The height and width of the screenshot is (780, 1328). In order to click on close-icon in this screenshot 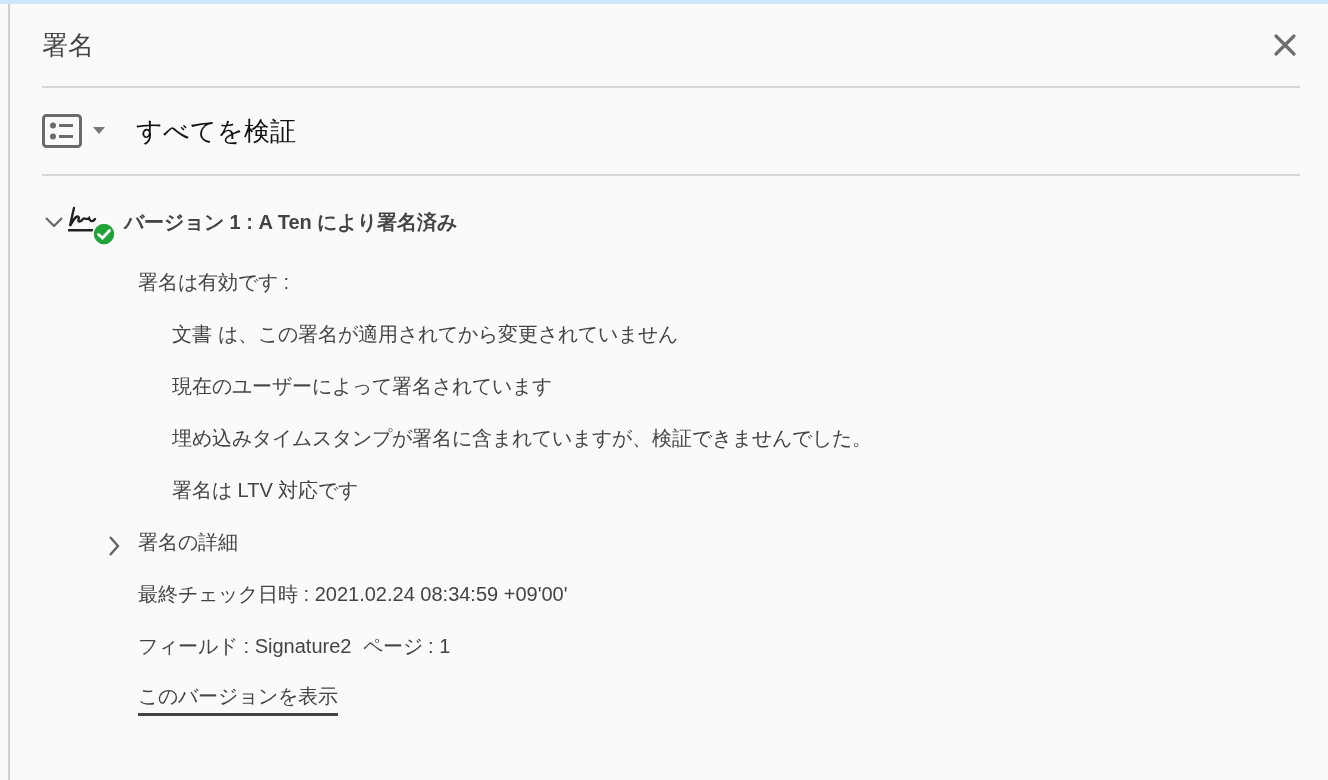, I will do `click(1285, 45)`.